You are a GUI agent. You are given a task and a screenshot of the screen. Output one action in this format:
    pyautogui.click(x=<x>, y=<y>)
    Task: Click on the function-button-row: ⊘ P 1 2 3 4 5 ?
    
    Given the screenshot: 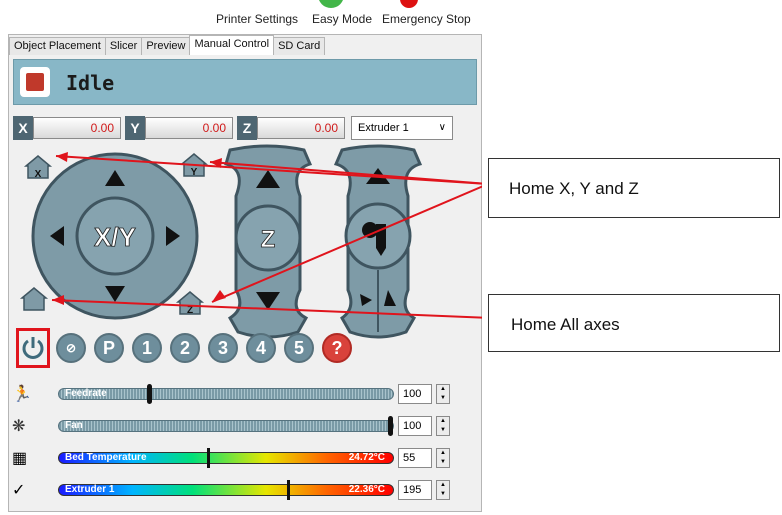 What is the action you would take?
    pyautogui.click(x=188, y=348)
    